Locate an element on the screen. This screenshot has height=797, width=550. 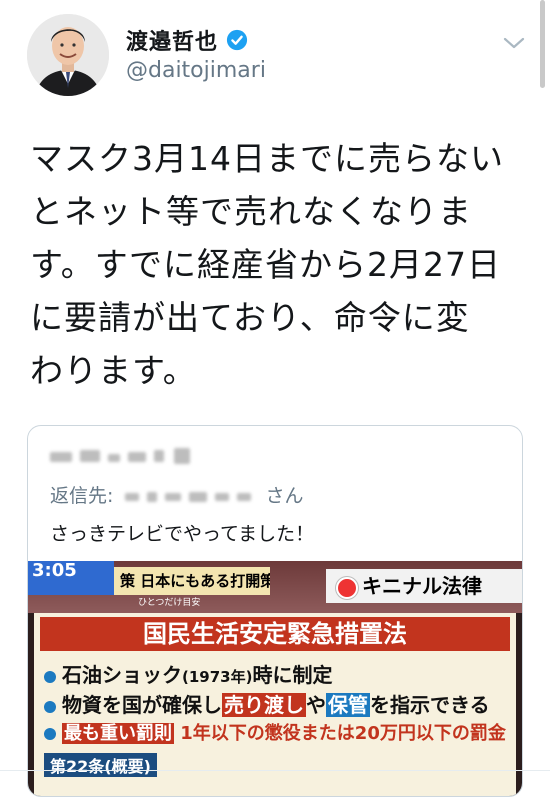
tv-line-1-c: 時に制定 is located at coordinates (292, 675).